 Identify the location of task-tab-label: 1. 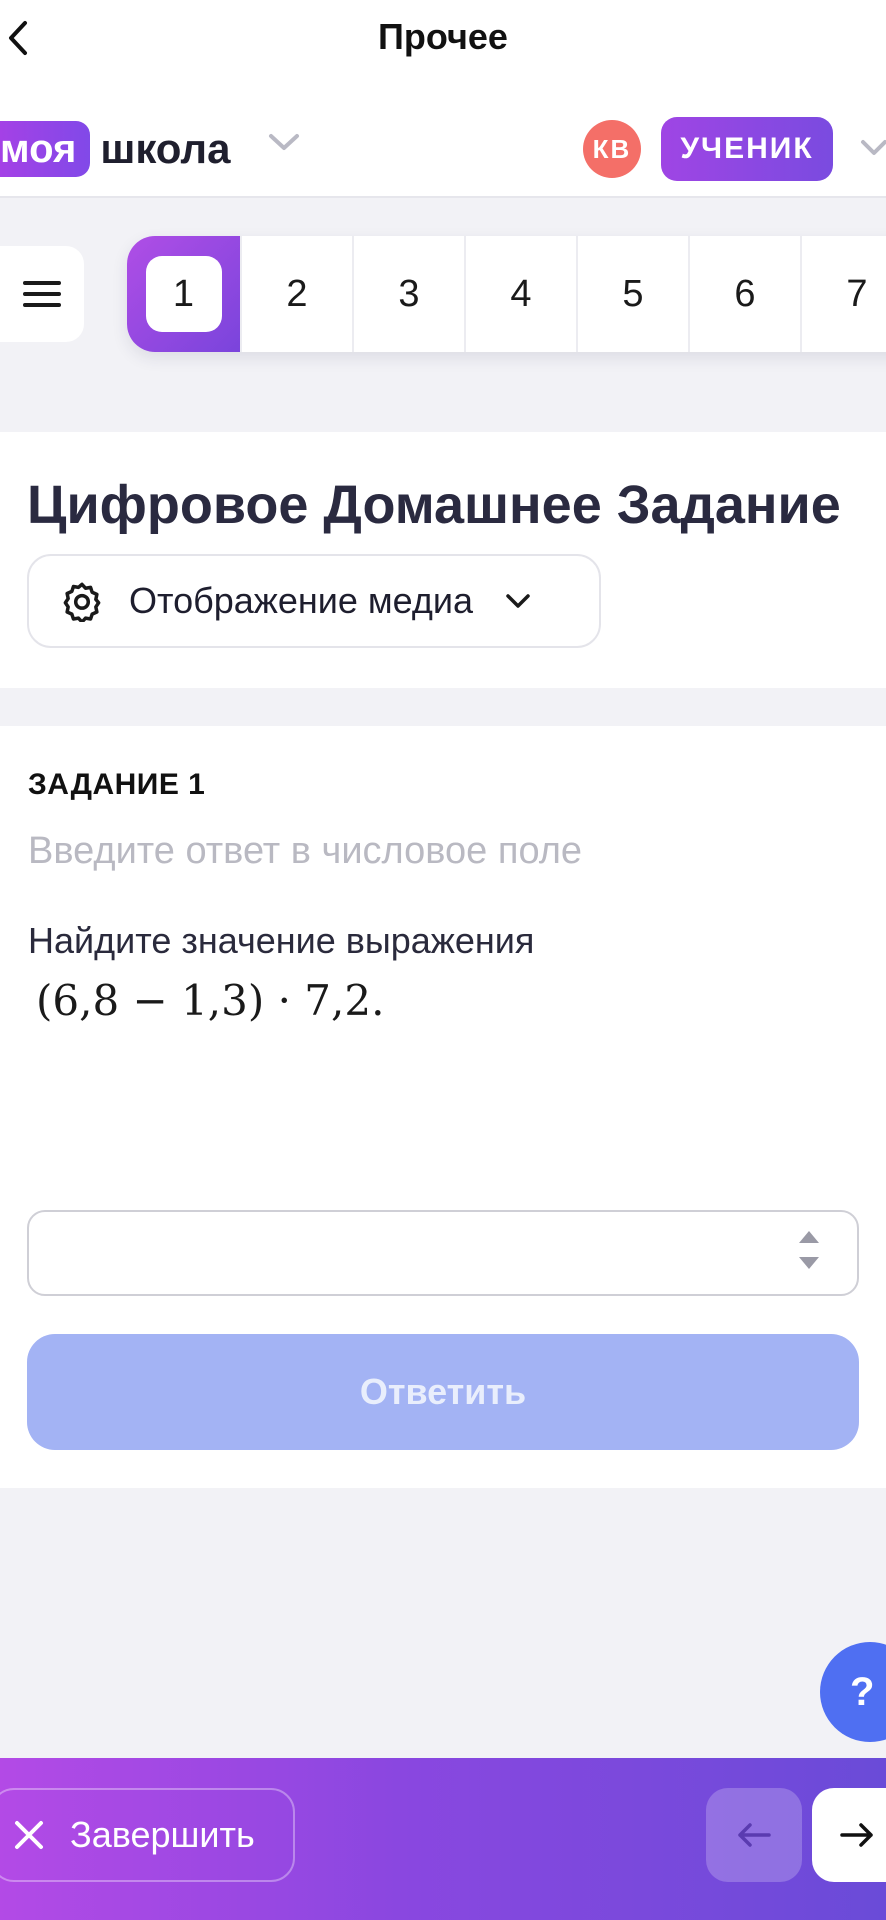
(183, 294).